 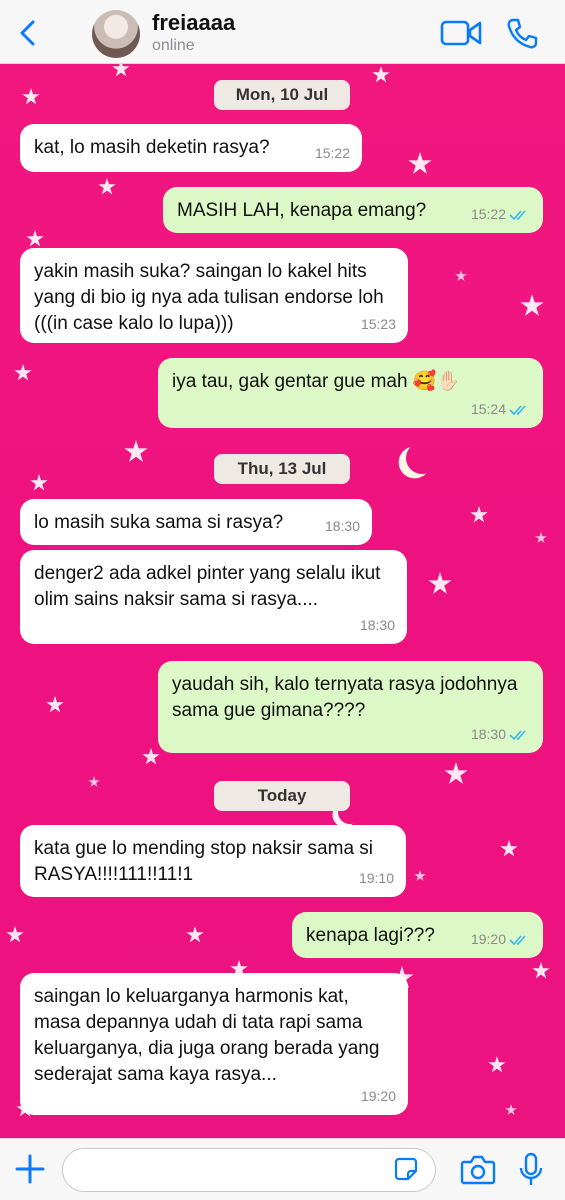 What do you see at coordinates (116, 34) in the screenshot?
I see `contact-avatar` at bounding box center [116, 34].